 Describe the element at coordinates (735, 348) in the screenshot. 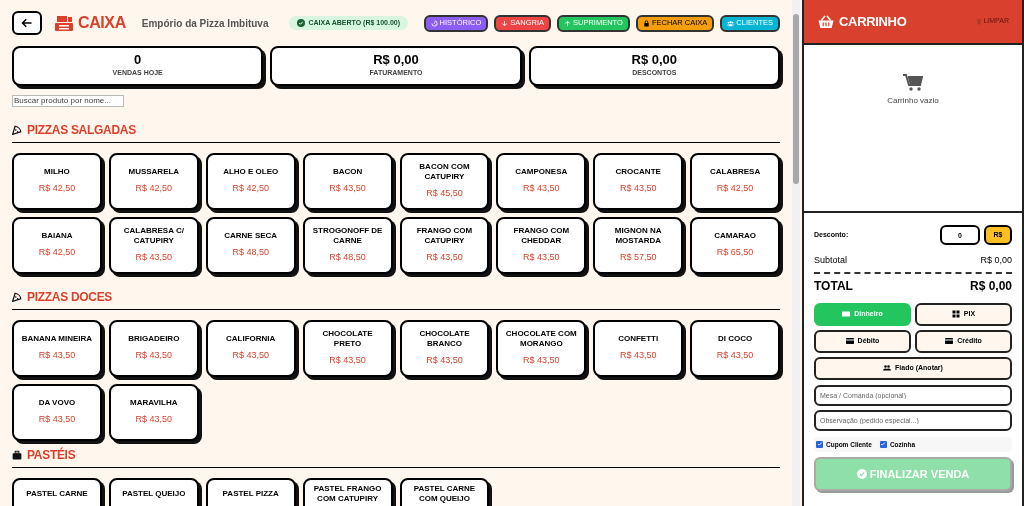

I see `product-card: DI COCO R$ 43,50` at that location.